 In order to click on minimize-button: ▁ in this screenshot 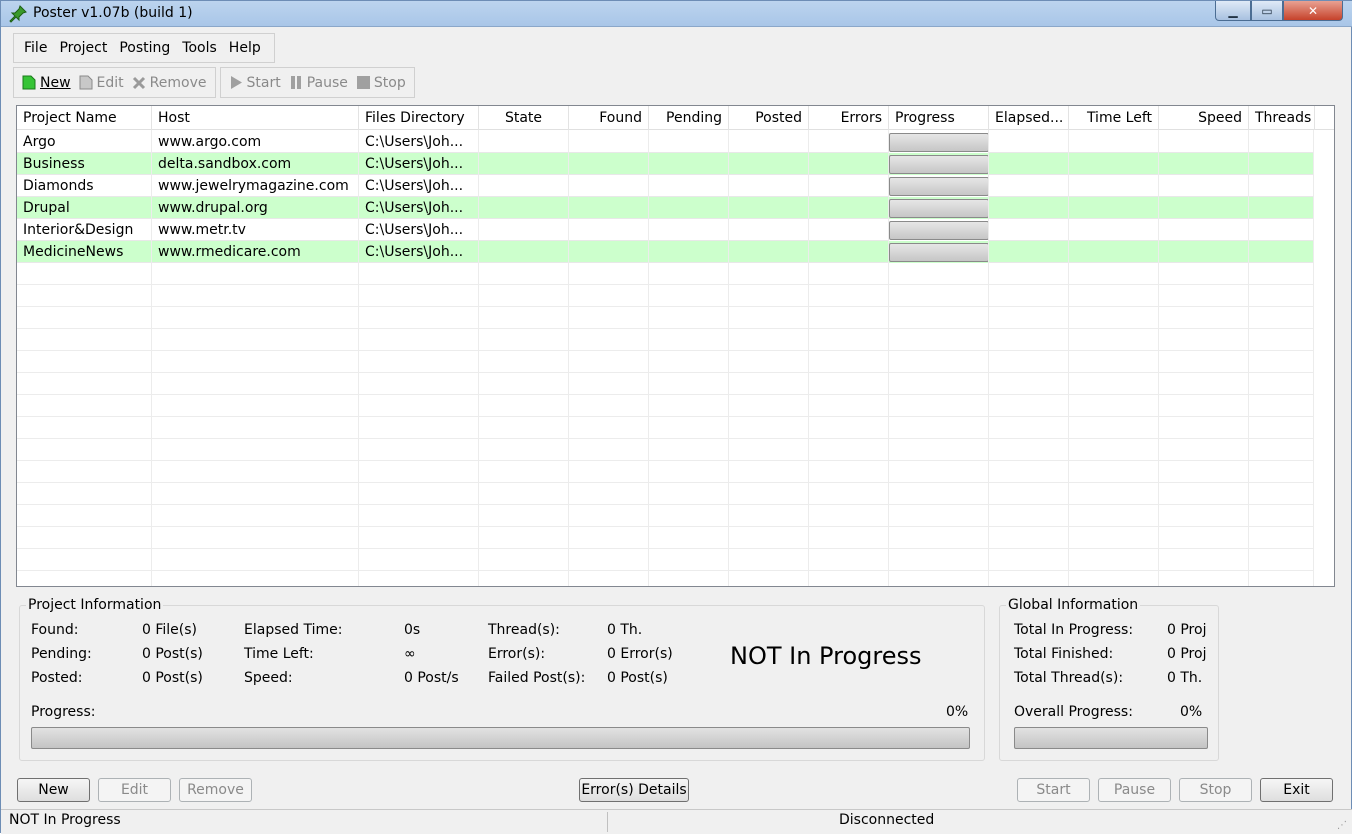, I will do `click(1233, 11)`.